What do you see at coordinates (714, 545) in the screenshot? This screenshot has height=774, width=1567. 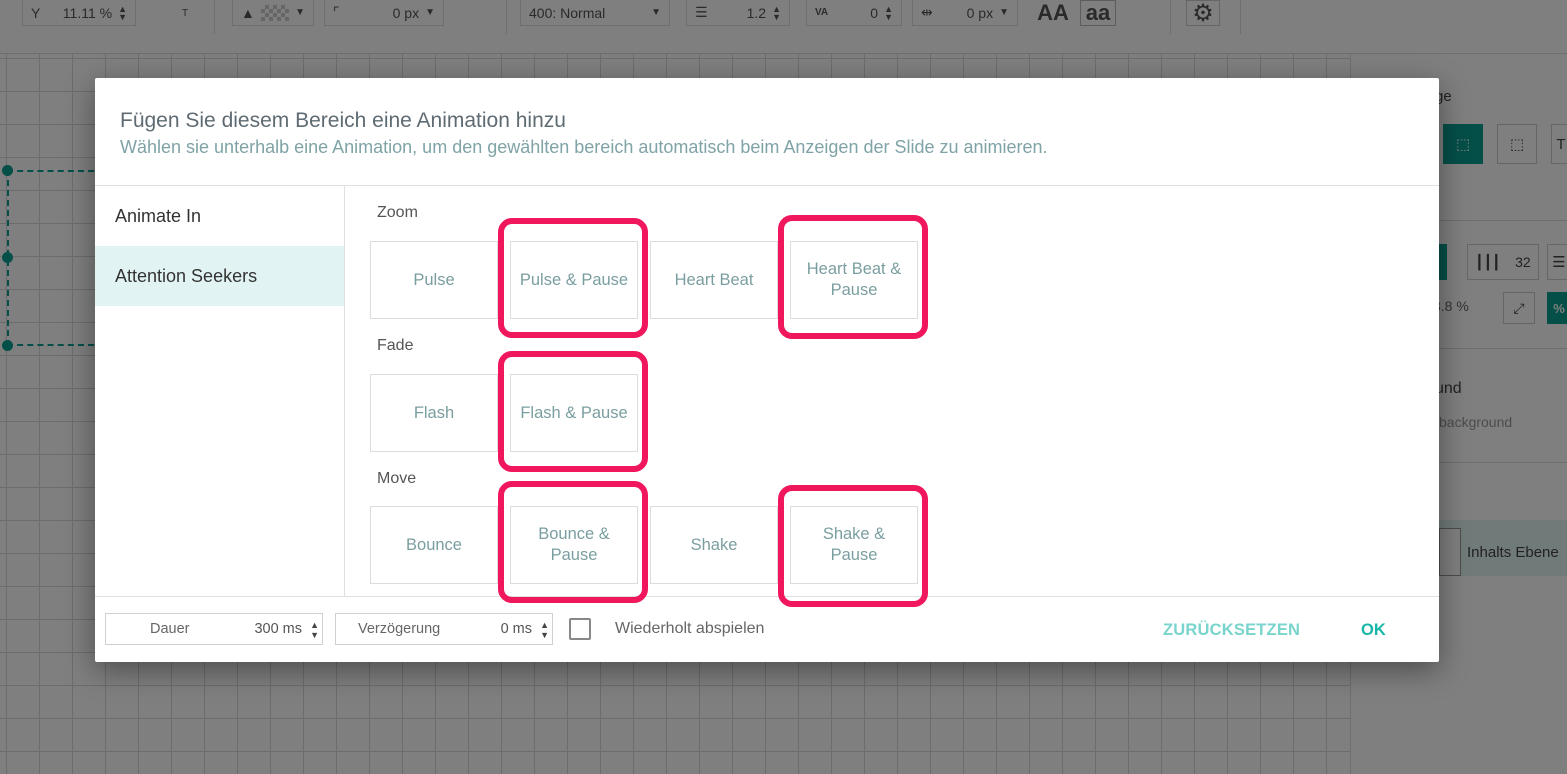 I see `animation-shake: Shake` at bounding box center [714, 545].